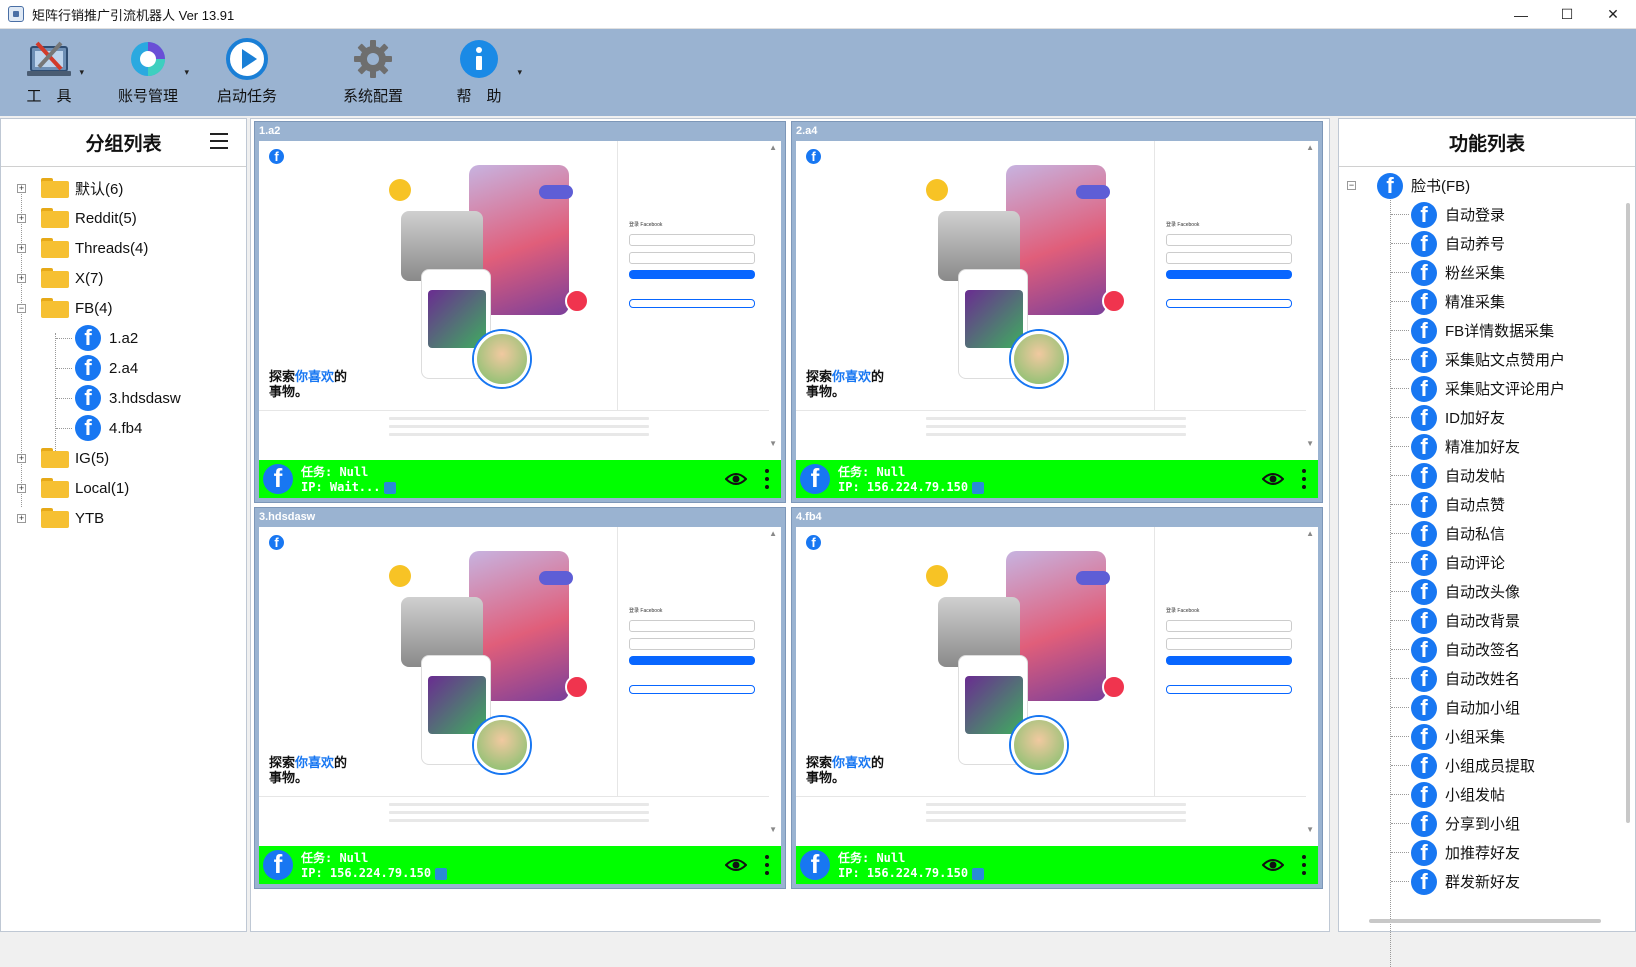 The width and height of the screenshot is (1636, 967). What do you see at coordinates (123, 248) in the screenshot?
I see `tree-group-threads: + Threads(4)` at bounding box center [123, 248].